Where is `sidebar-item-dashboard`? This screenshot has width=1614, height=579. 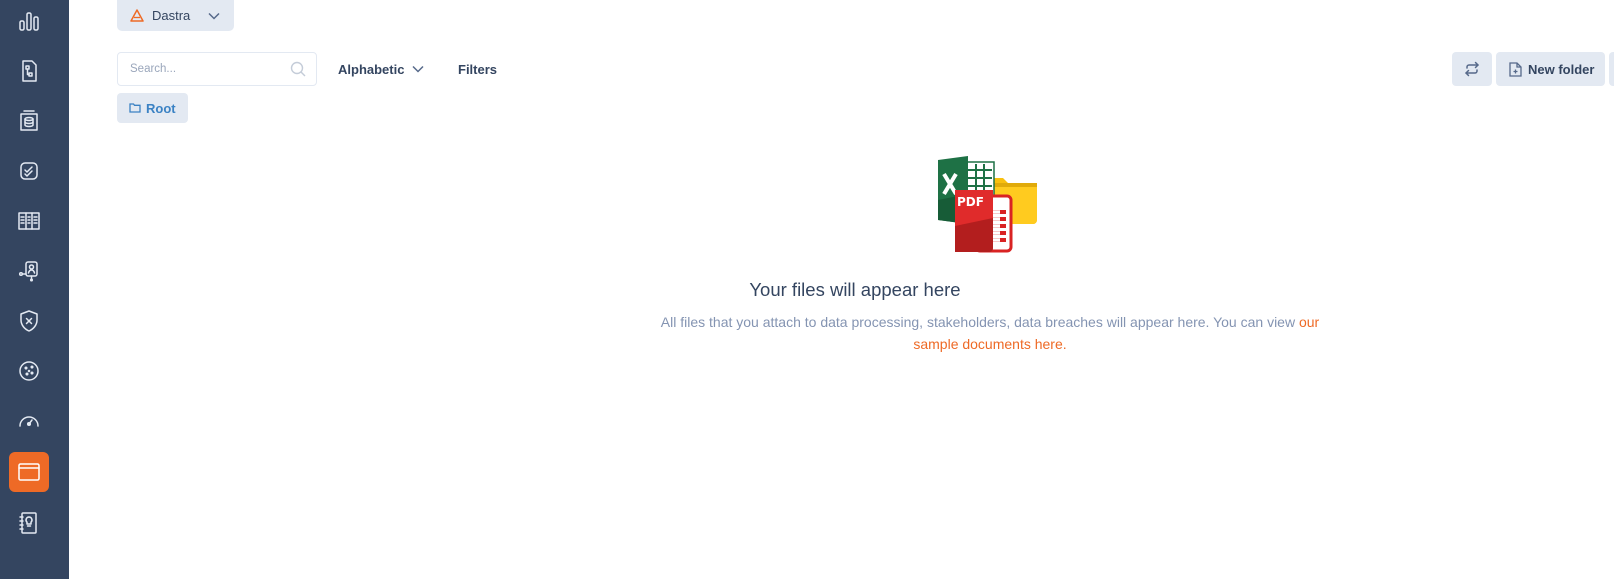
sidebar-item-dashboard is located at coordinates (29, 21).